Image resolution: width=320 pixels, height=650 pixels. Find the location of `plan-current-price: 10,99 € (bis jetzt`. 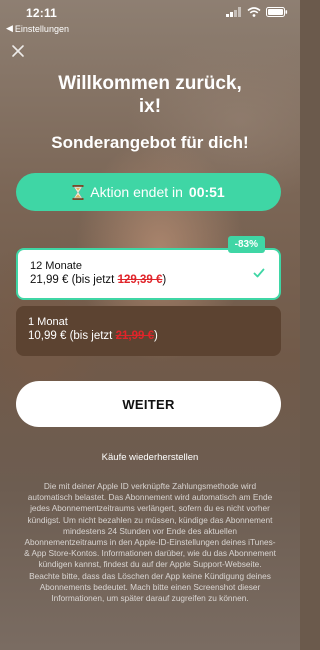

plan-current-price: 10,99 € (bis jetzt is located at coordinates (70, 336).